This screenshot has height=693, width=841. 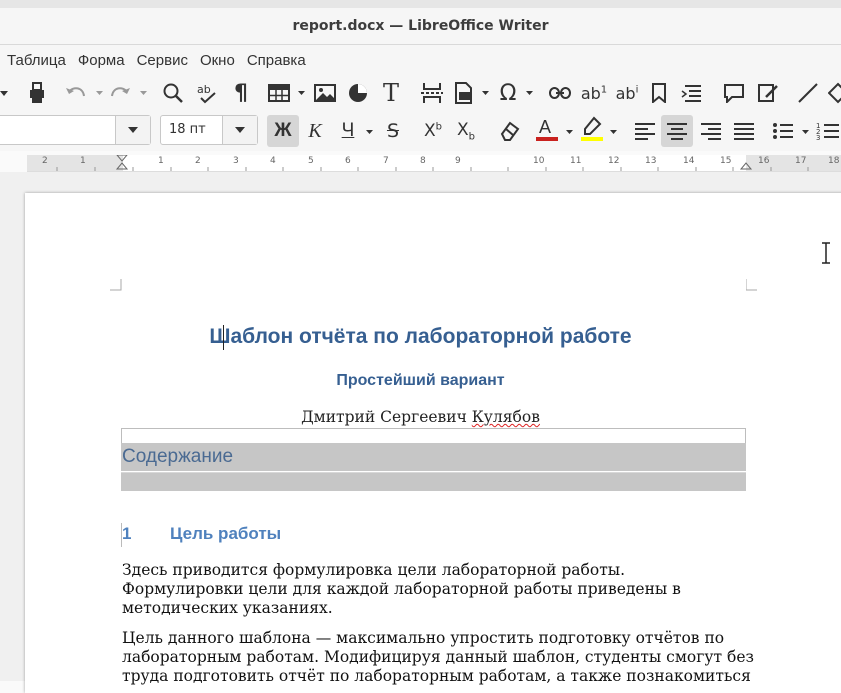 I want to click on ruler-label: 17, so click(x=801, y=161).